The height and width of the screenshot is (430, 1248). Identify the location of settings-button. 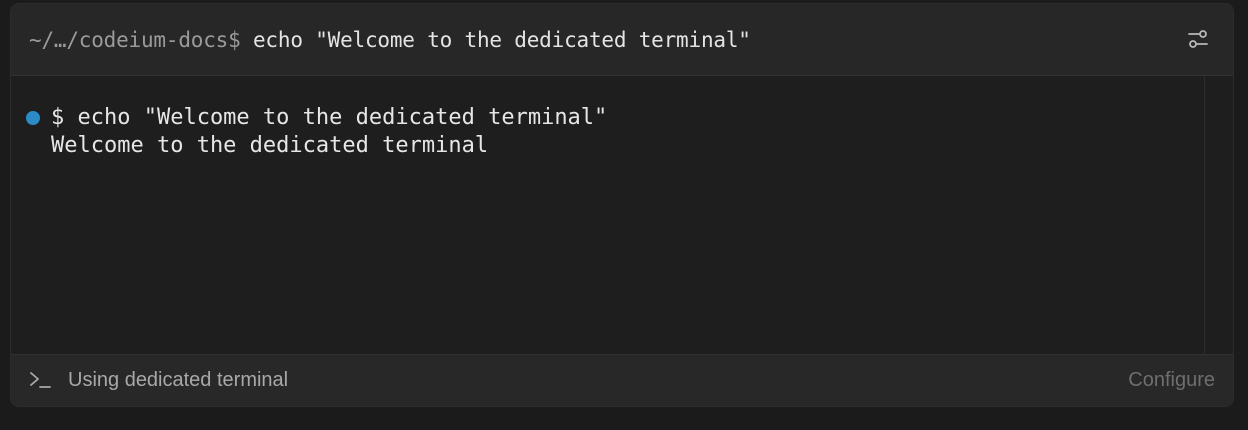
(1198, 39).